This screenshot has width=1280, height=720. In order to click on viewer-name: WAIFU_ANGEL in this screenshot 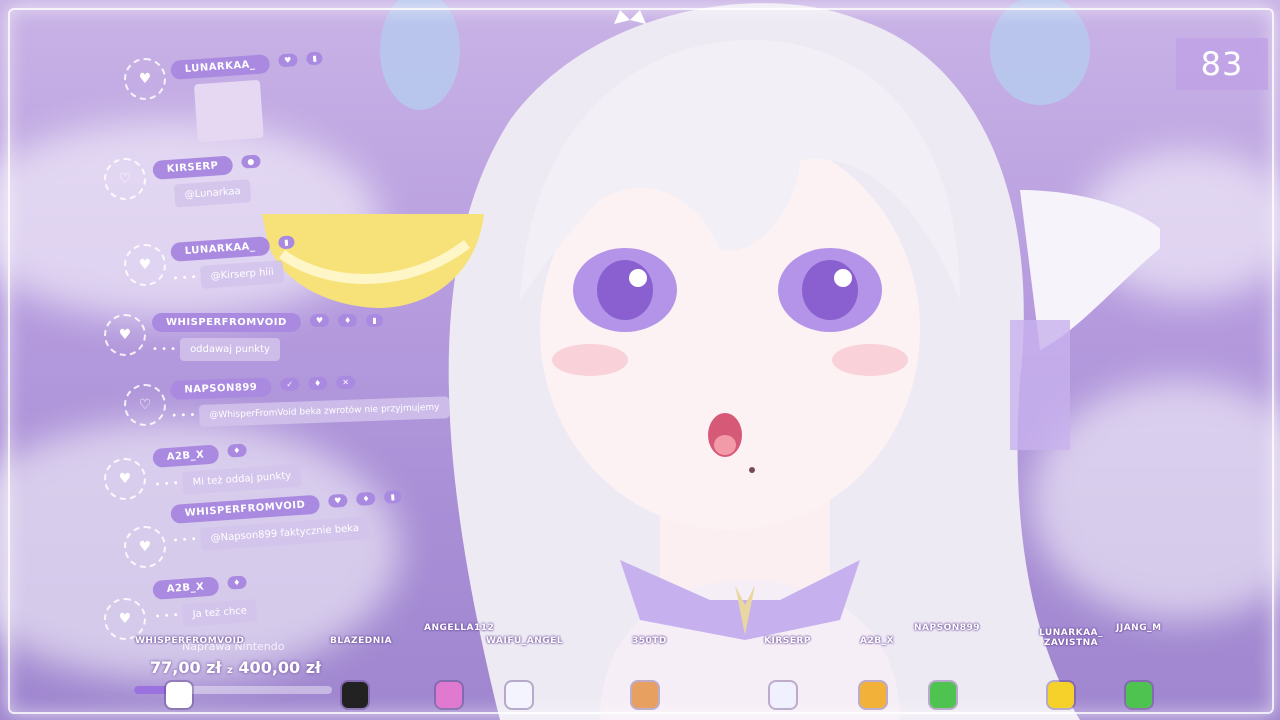, I will do `click(525, 641)`.